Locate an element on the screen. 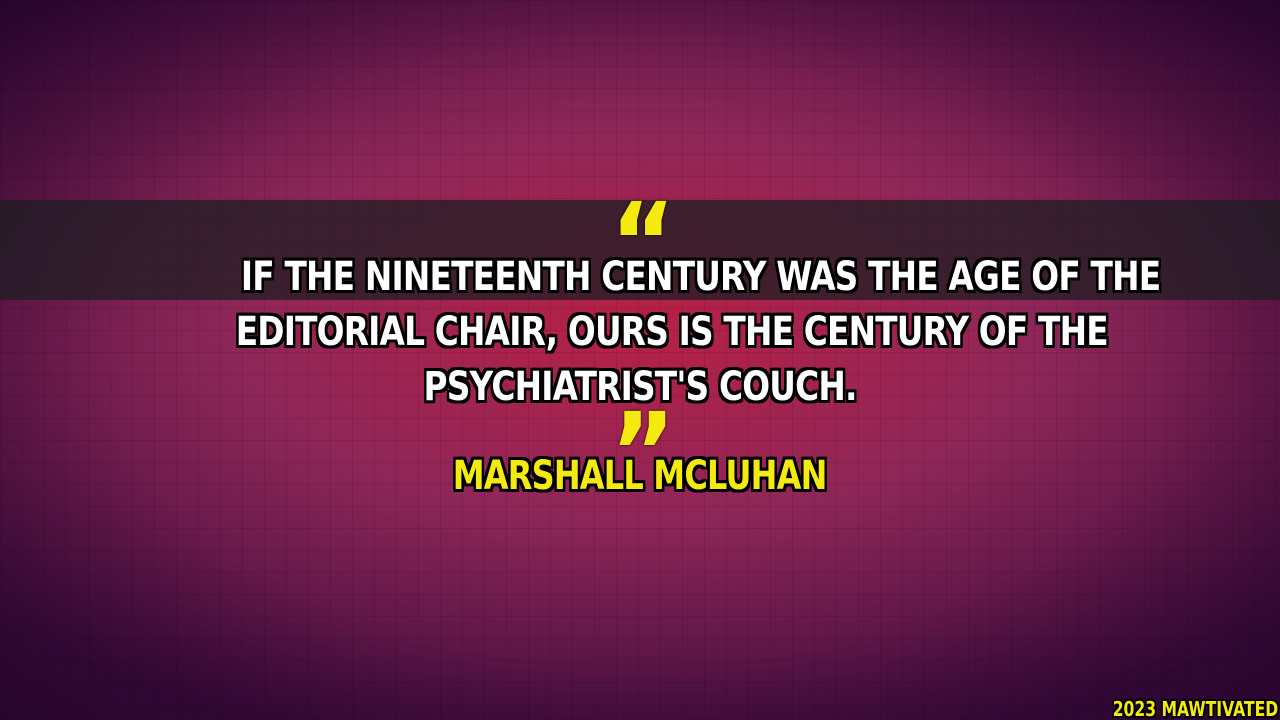 The image size is (1280, 720). watermark: 2023 MAWTIVATED is located at coordinates (1195, 708).